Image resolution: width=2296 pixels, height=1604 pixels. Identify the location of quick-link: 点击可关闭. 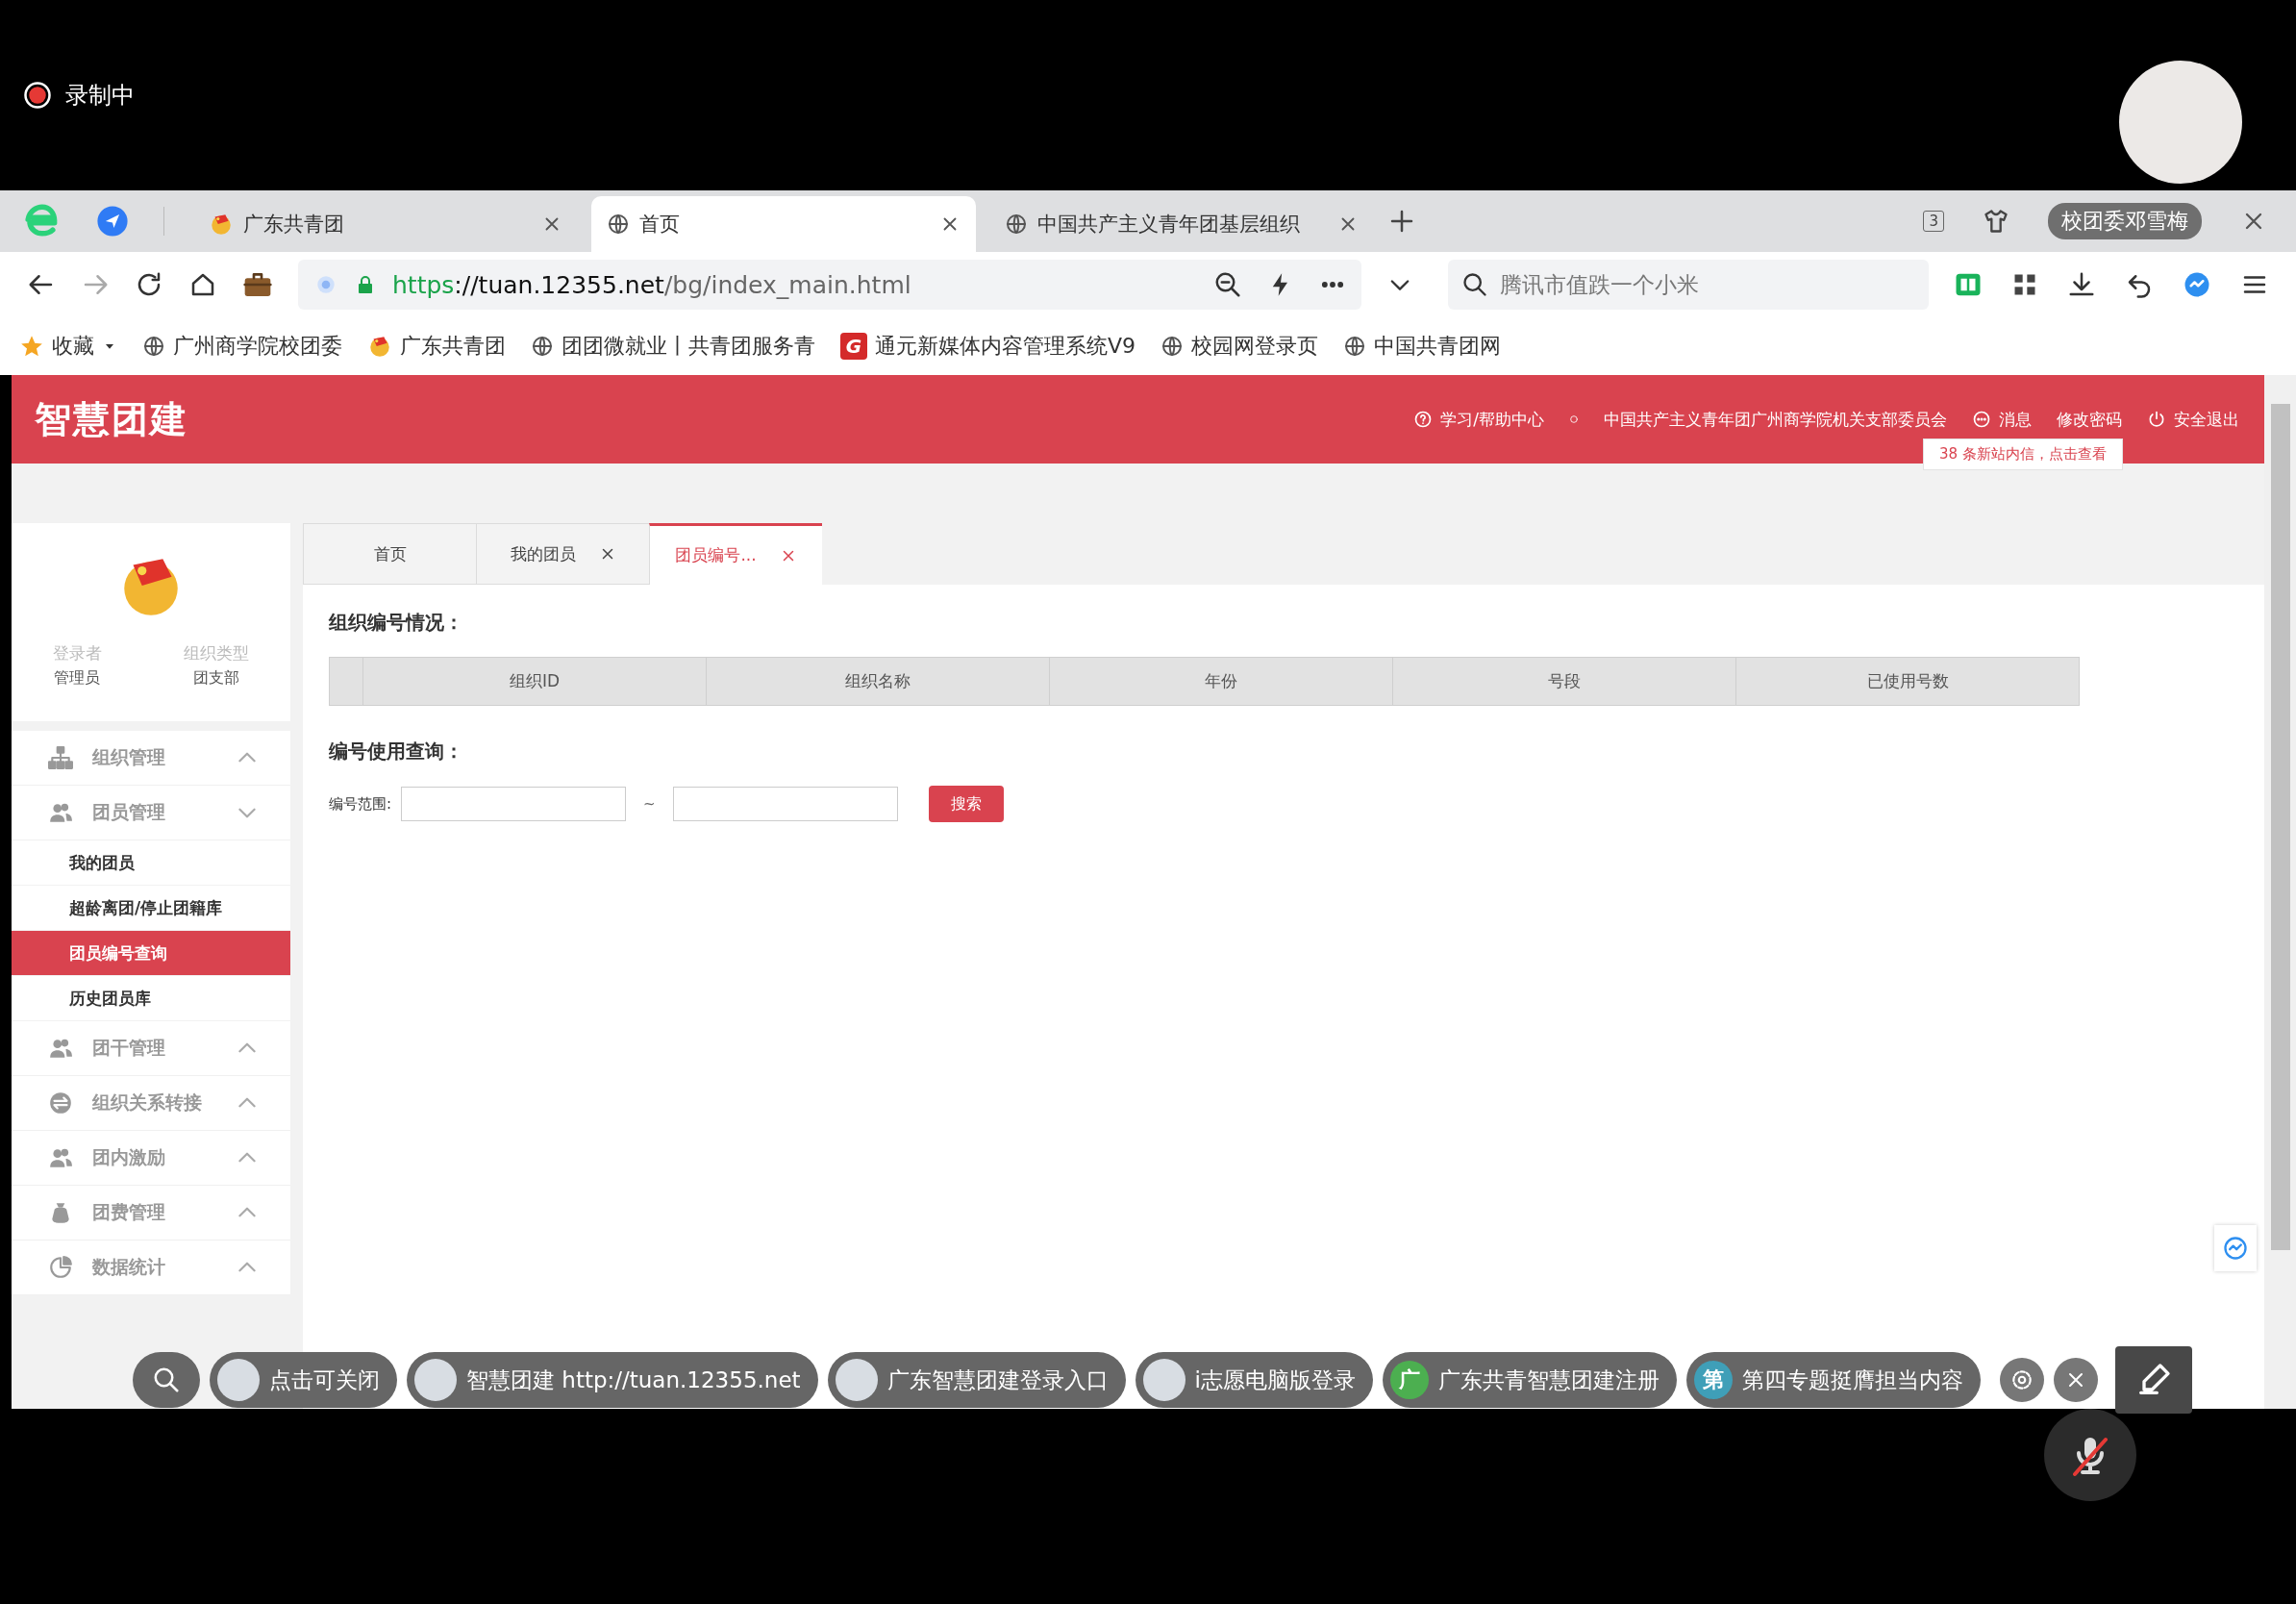
(303, 1380).